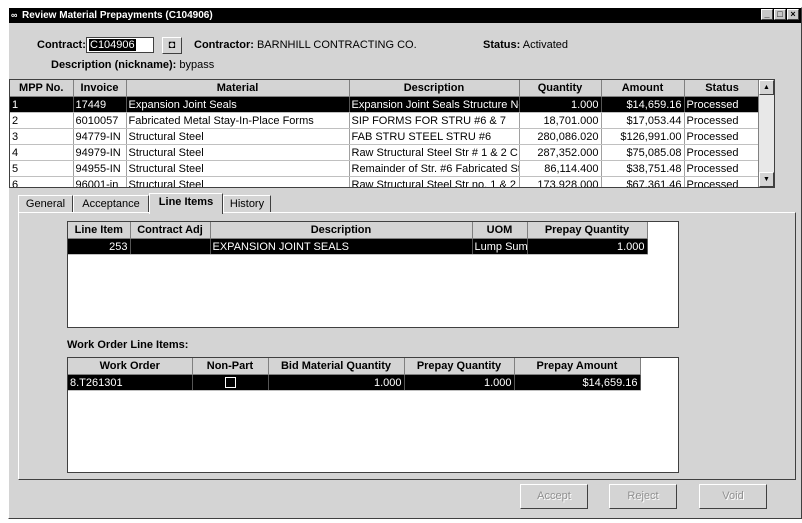  What do you see at coordinates (100, 88) in the screenshot?
I see `col-invoice: Invoice` at bounding box center [100, 88].